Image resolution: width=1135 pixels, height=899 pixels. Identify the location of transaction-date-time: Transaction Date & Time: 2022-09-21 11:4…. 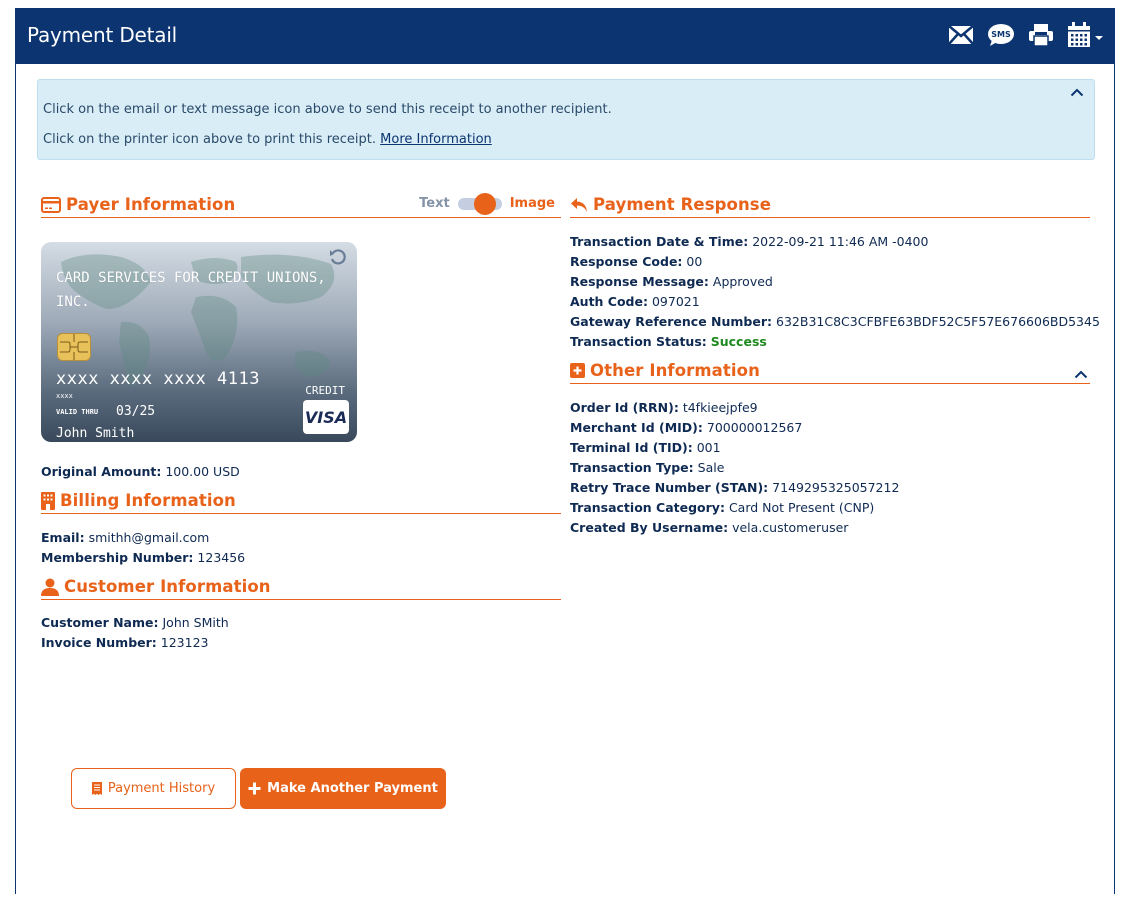
(749, 241).